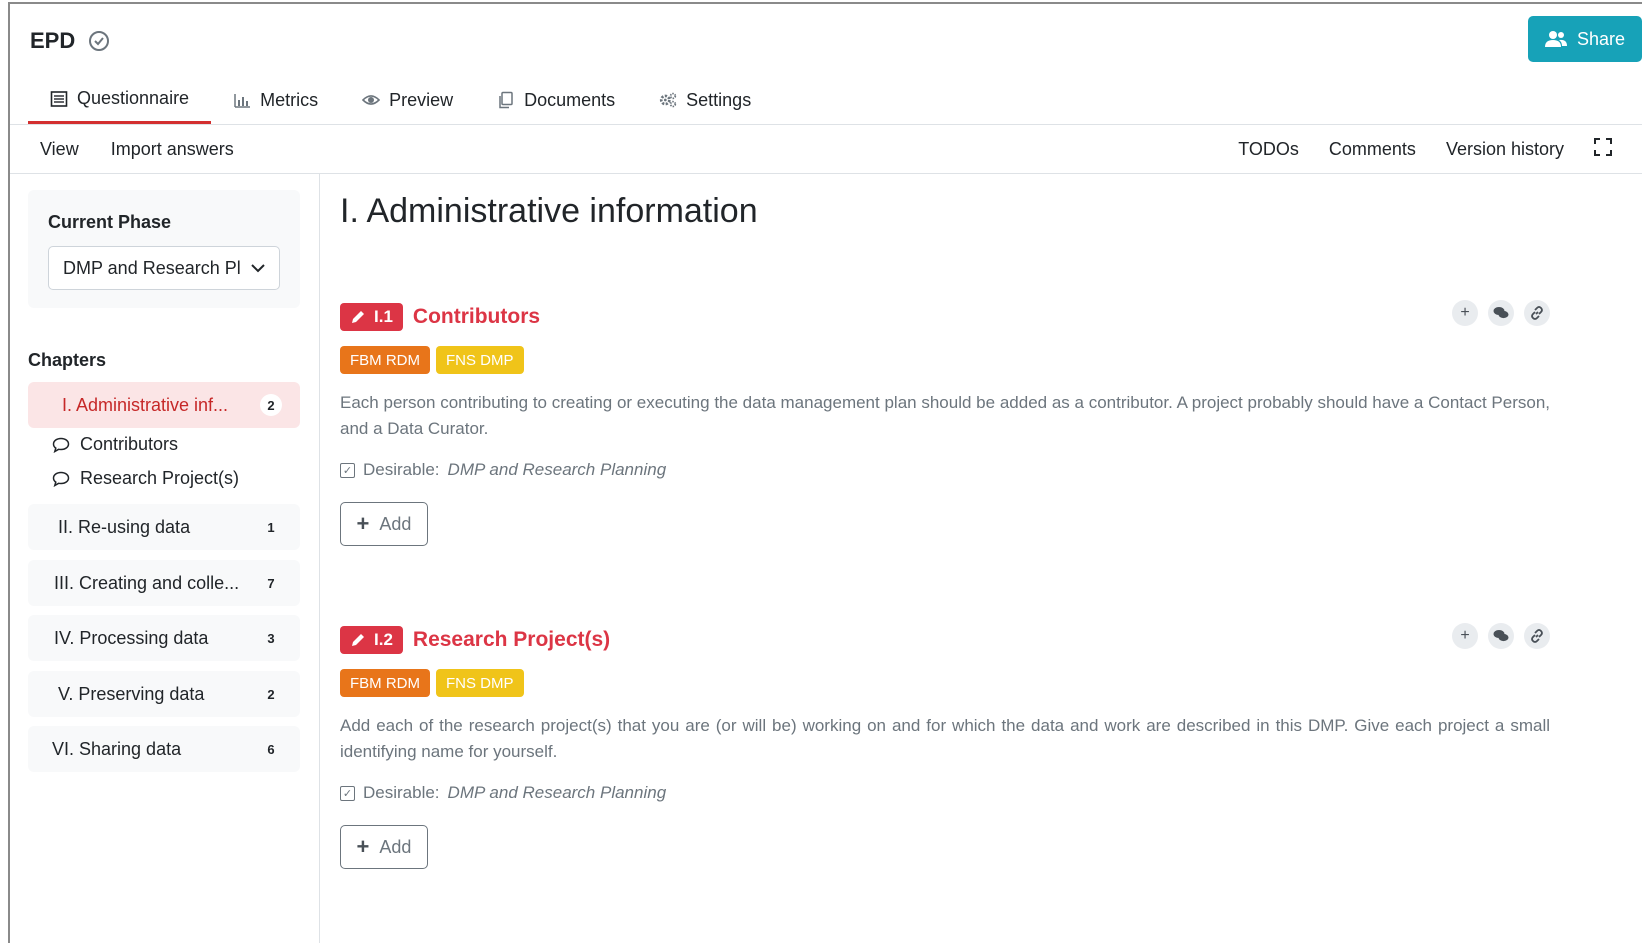 This screenshot has width=1642, height=943. I want to click on chapter-count: 1, so click(271, 527).